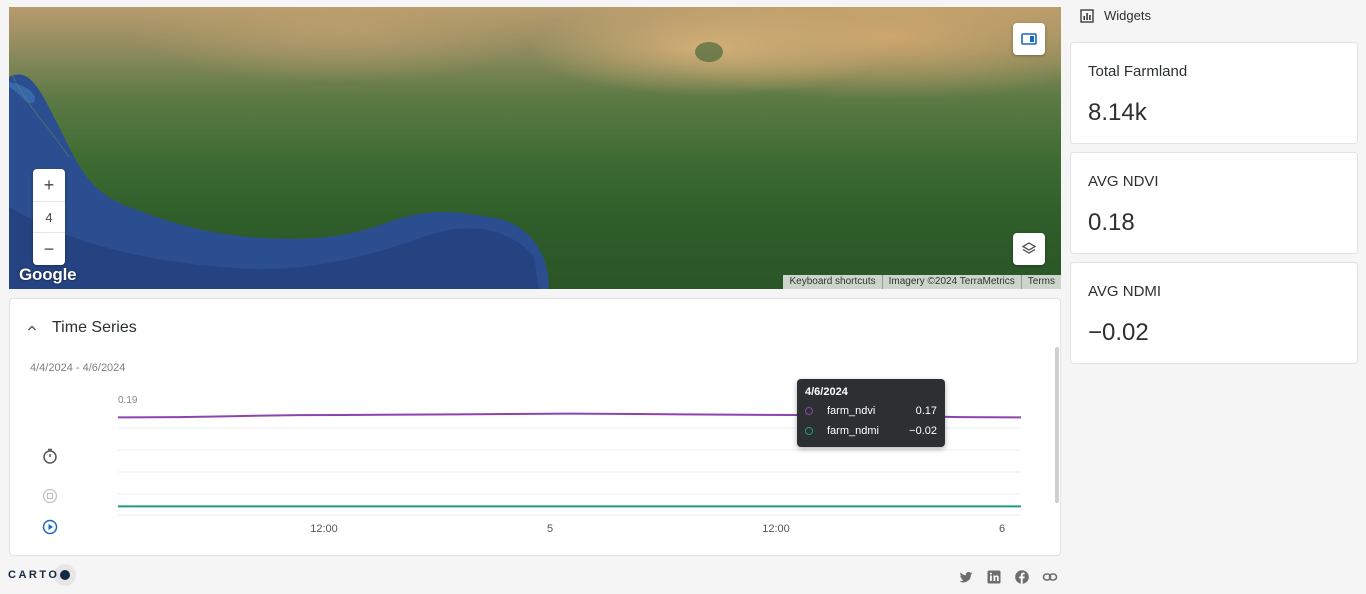 The height and width of the screenshot is (594, 1366). I want to click on zoom-control: + 4 −, so click(49, 217).